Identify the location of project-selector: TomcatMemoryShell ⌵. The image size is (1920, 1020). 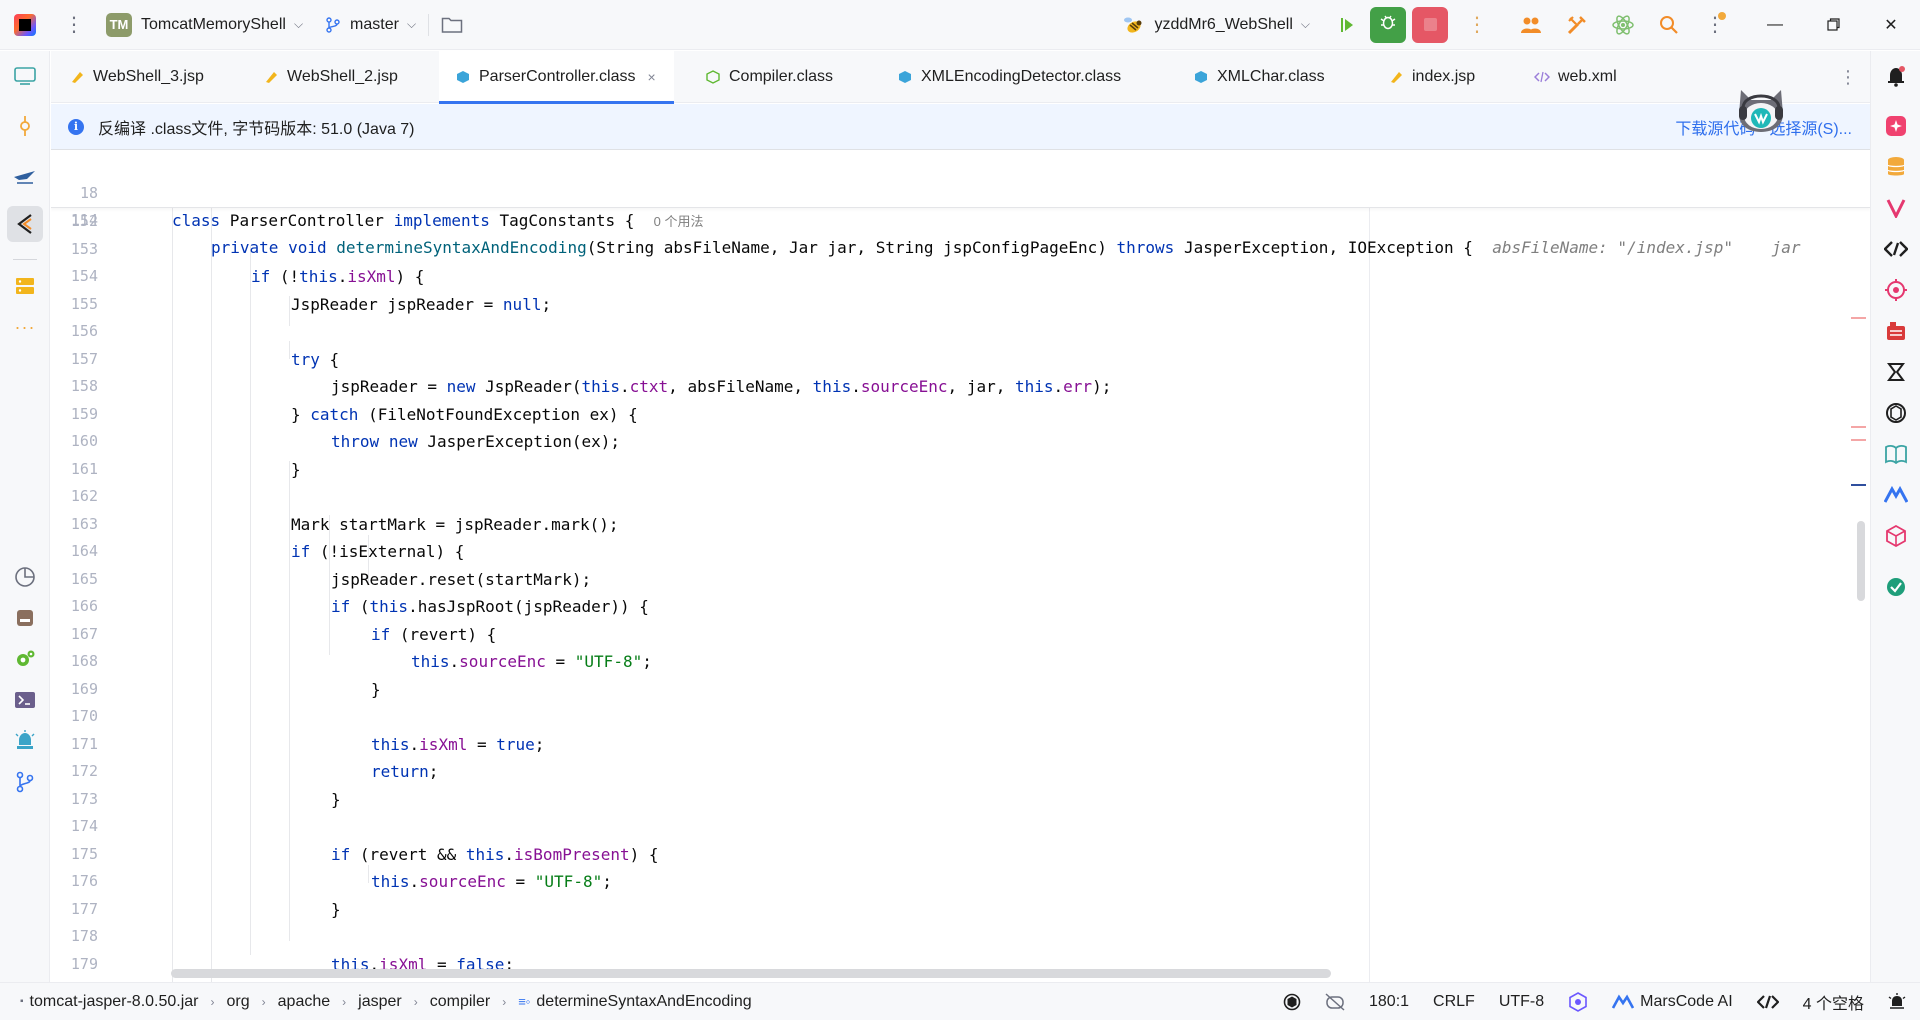
(217, 25).